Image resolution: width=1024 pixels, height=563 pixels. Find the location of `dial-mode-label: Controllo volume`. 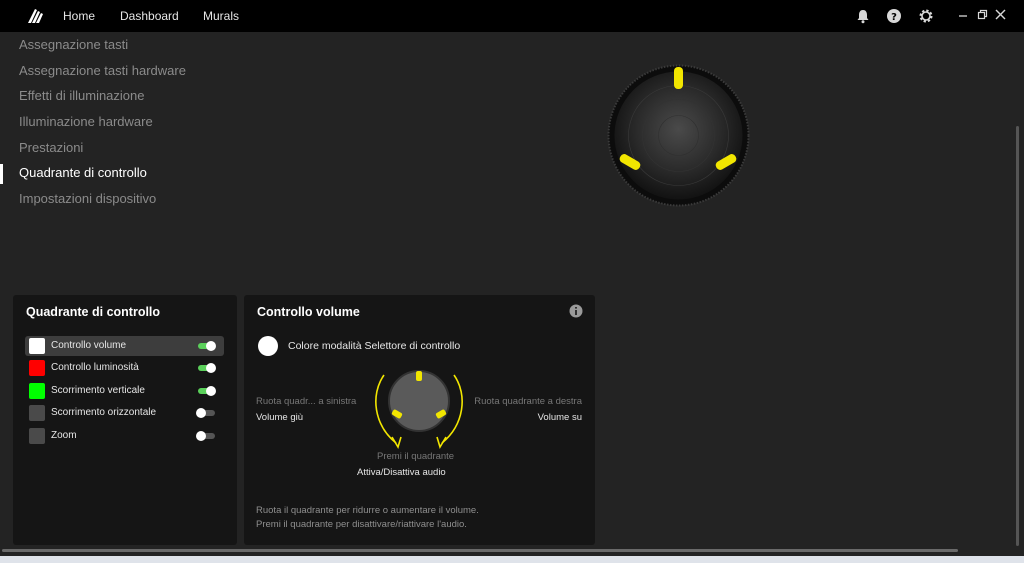

dial-mode-label: Controllo volume is located at coordinates (89, 345).